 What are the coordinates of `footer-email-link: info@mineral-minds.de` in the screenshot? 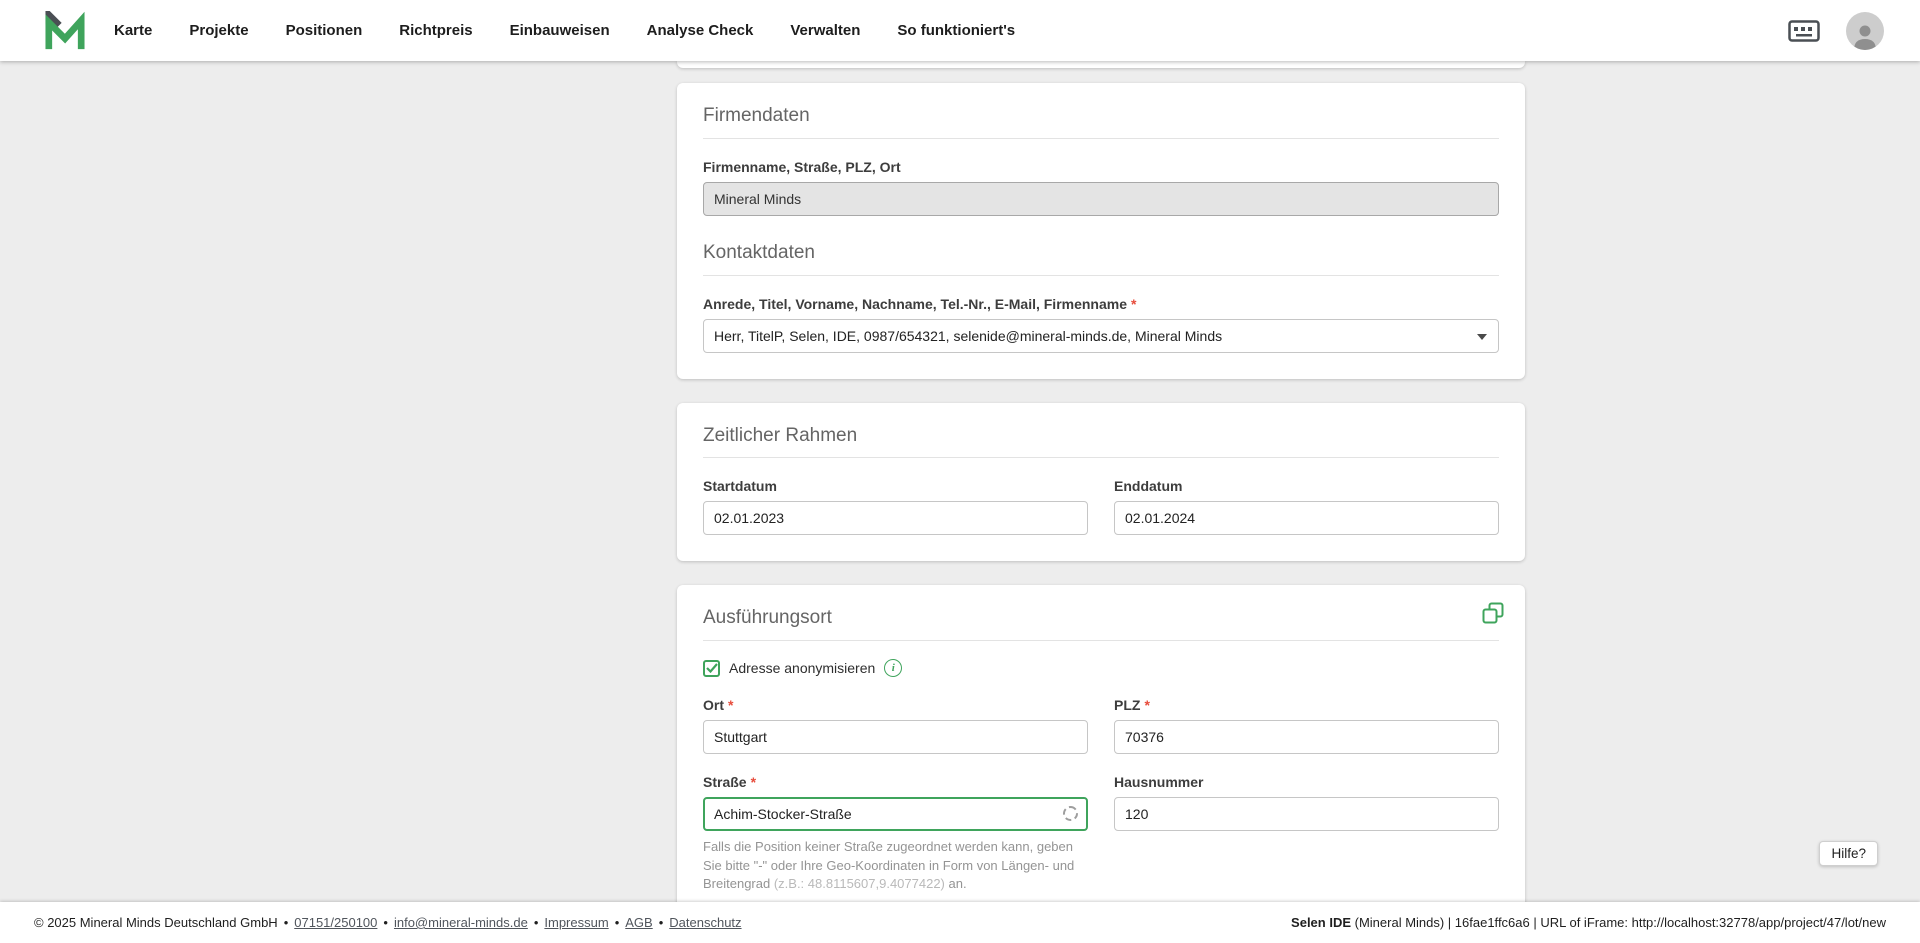 It's located at (461, 922).